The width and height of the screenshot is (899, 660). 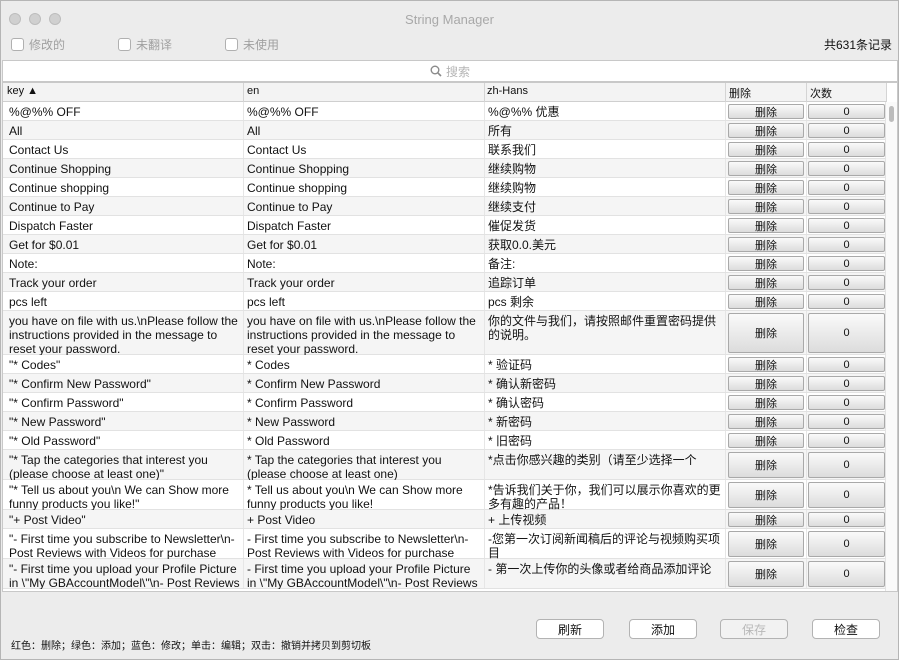 What do you see at coordinates (605, 544) in the screenshot?
I see `zh-cell: -您第一次订阅新闻稿后的评论与视频购买项目` at bounding box center [605, 544].